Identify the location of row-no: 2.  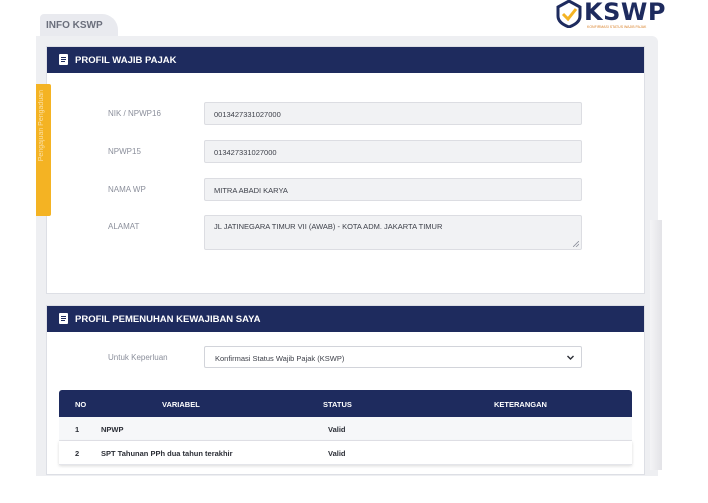
(77, 453).